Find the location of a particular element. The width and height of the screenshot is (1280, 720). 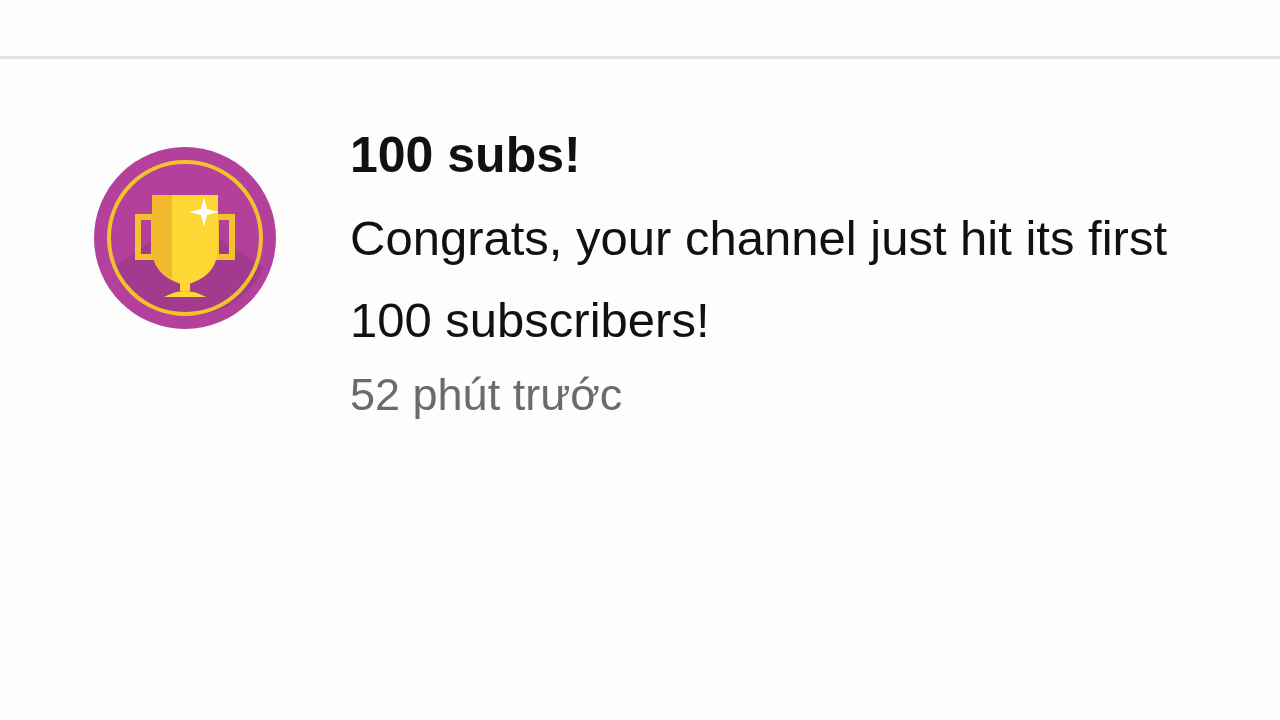

notification-title: 100 subs! is located at coordinates (466, 155).